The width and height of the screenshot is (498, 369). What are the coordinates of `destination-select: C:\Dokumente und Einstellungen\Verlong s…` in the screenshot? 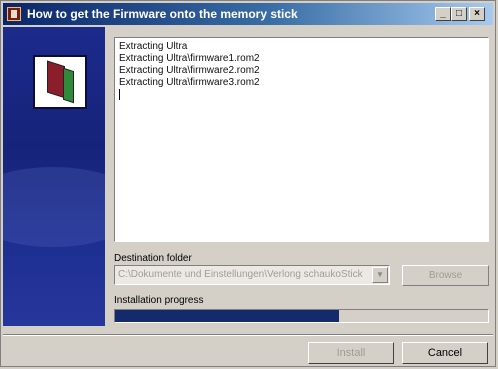 It's located at (252, 275).